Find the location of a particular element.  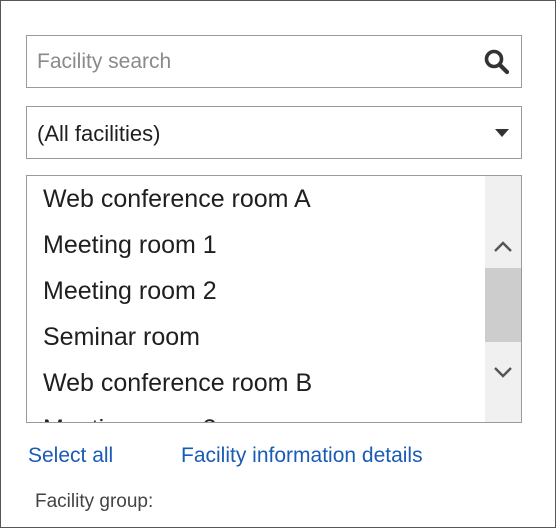

list-item: Meeting room 3 is located at coordinates (256, 414).